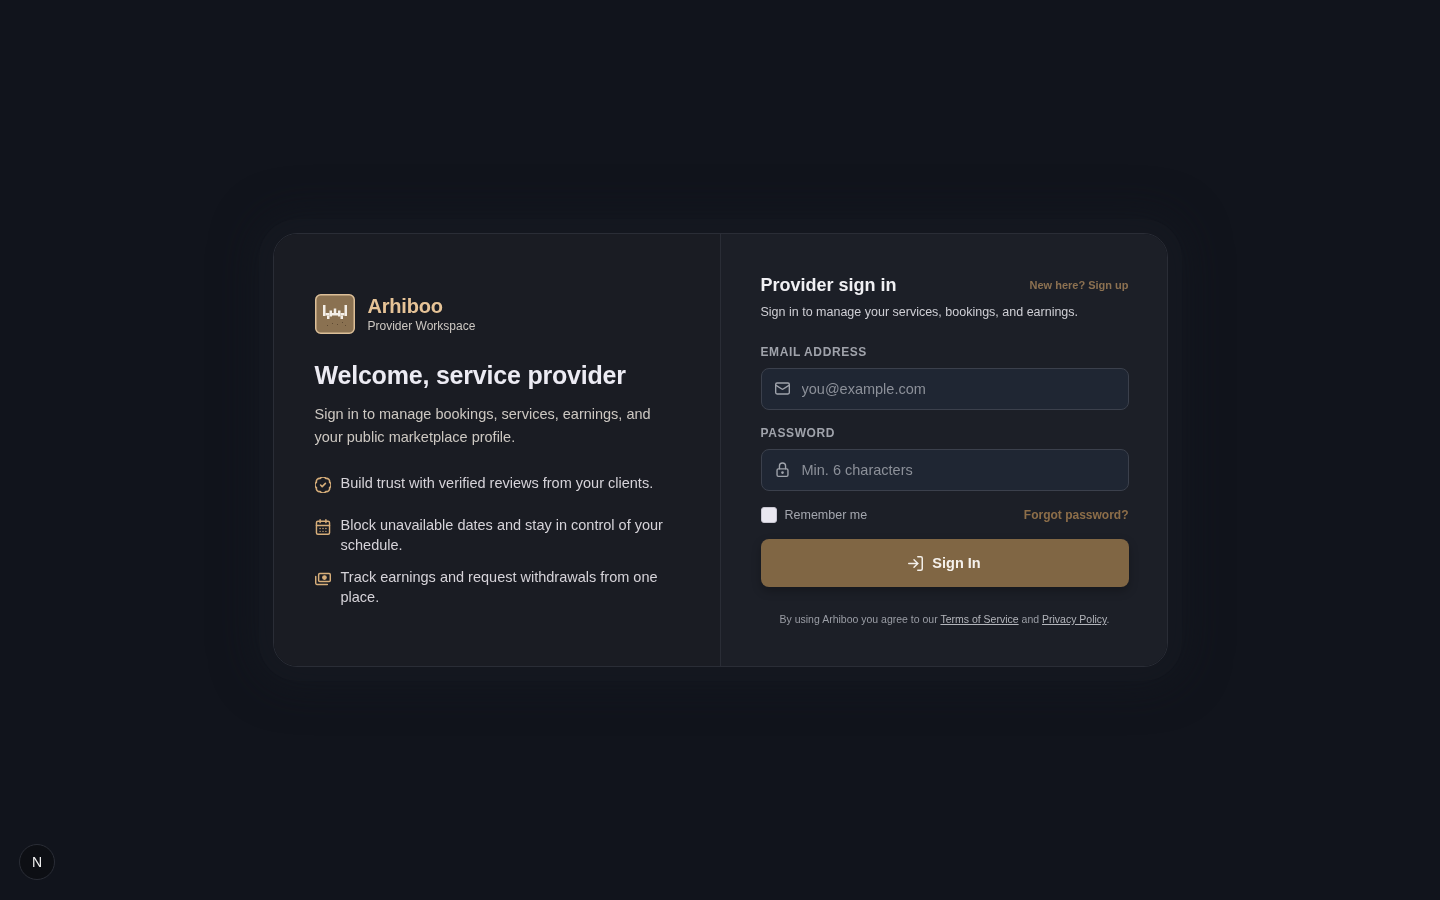  I want to click on intro-text: Sign in to manage bookings, services, earnings, and your public marketplace profile., so click(483, 425).